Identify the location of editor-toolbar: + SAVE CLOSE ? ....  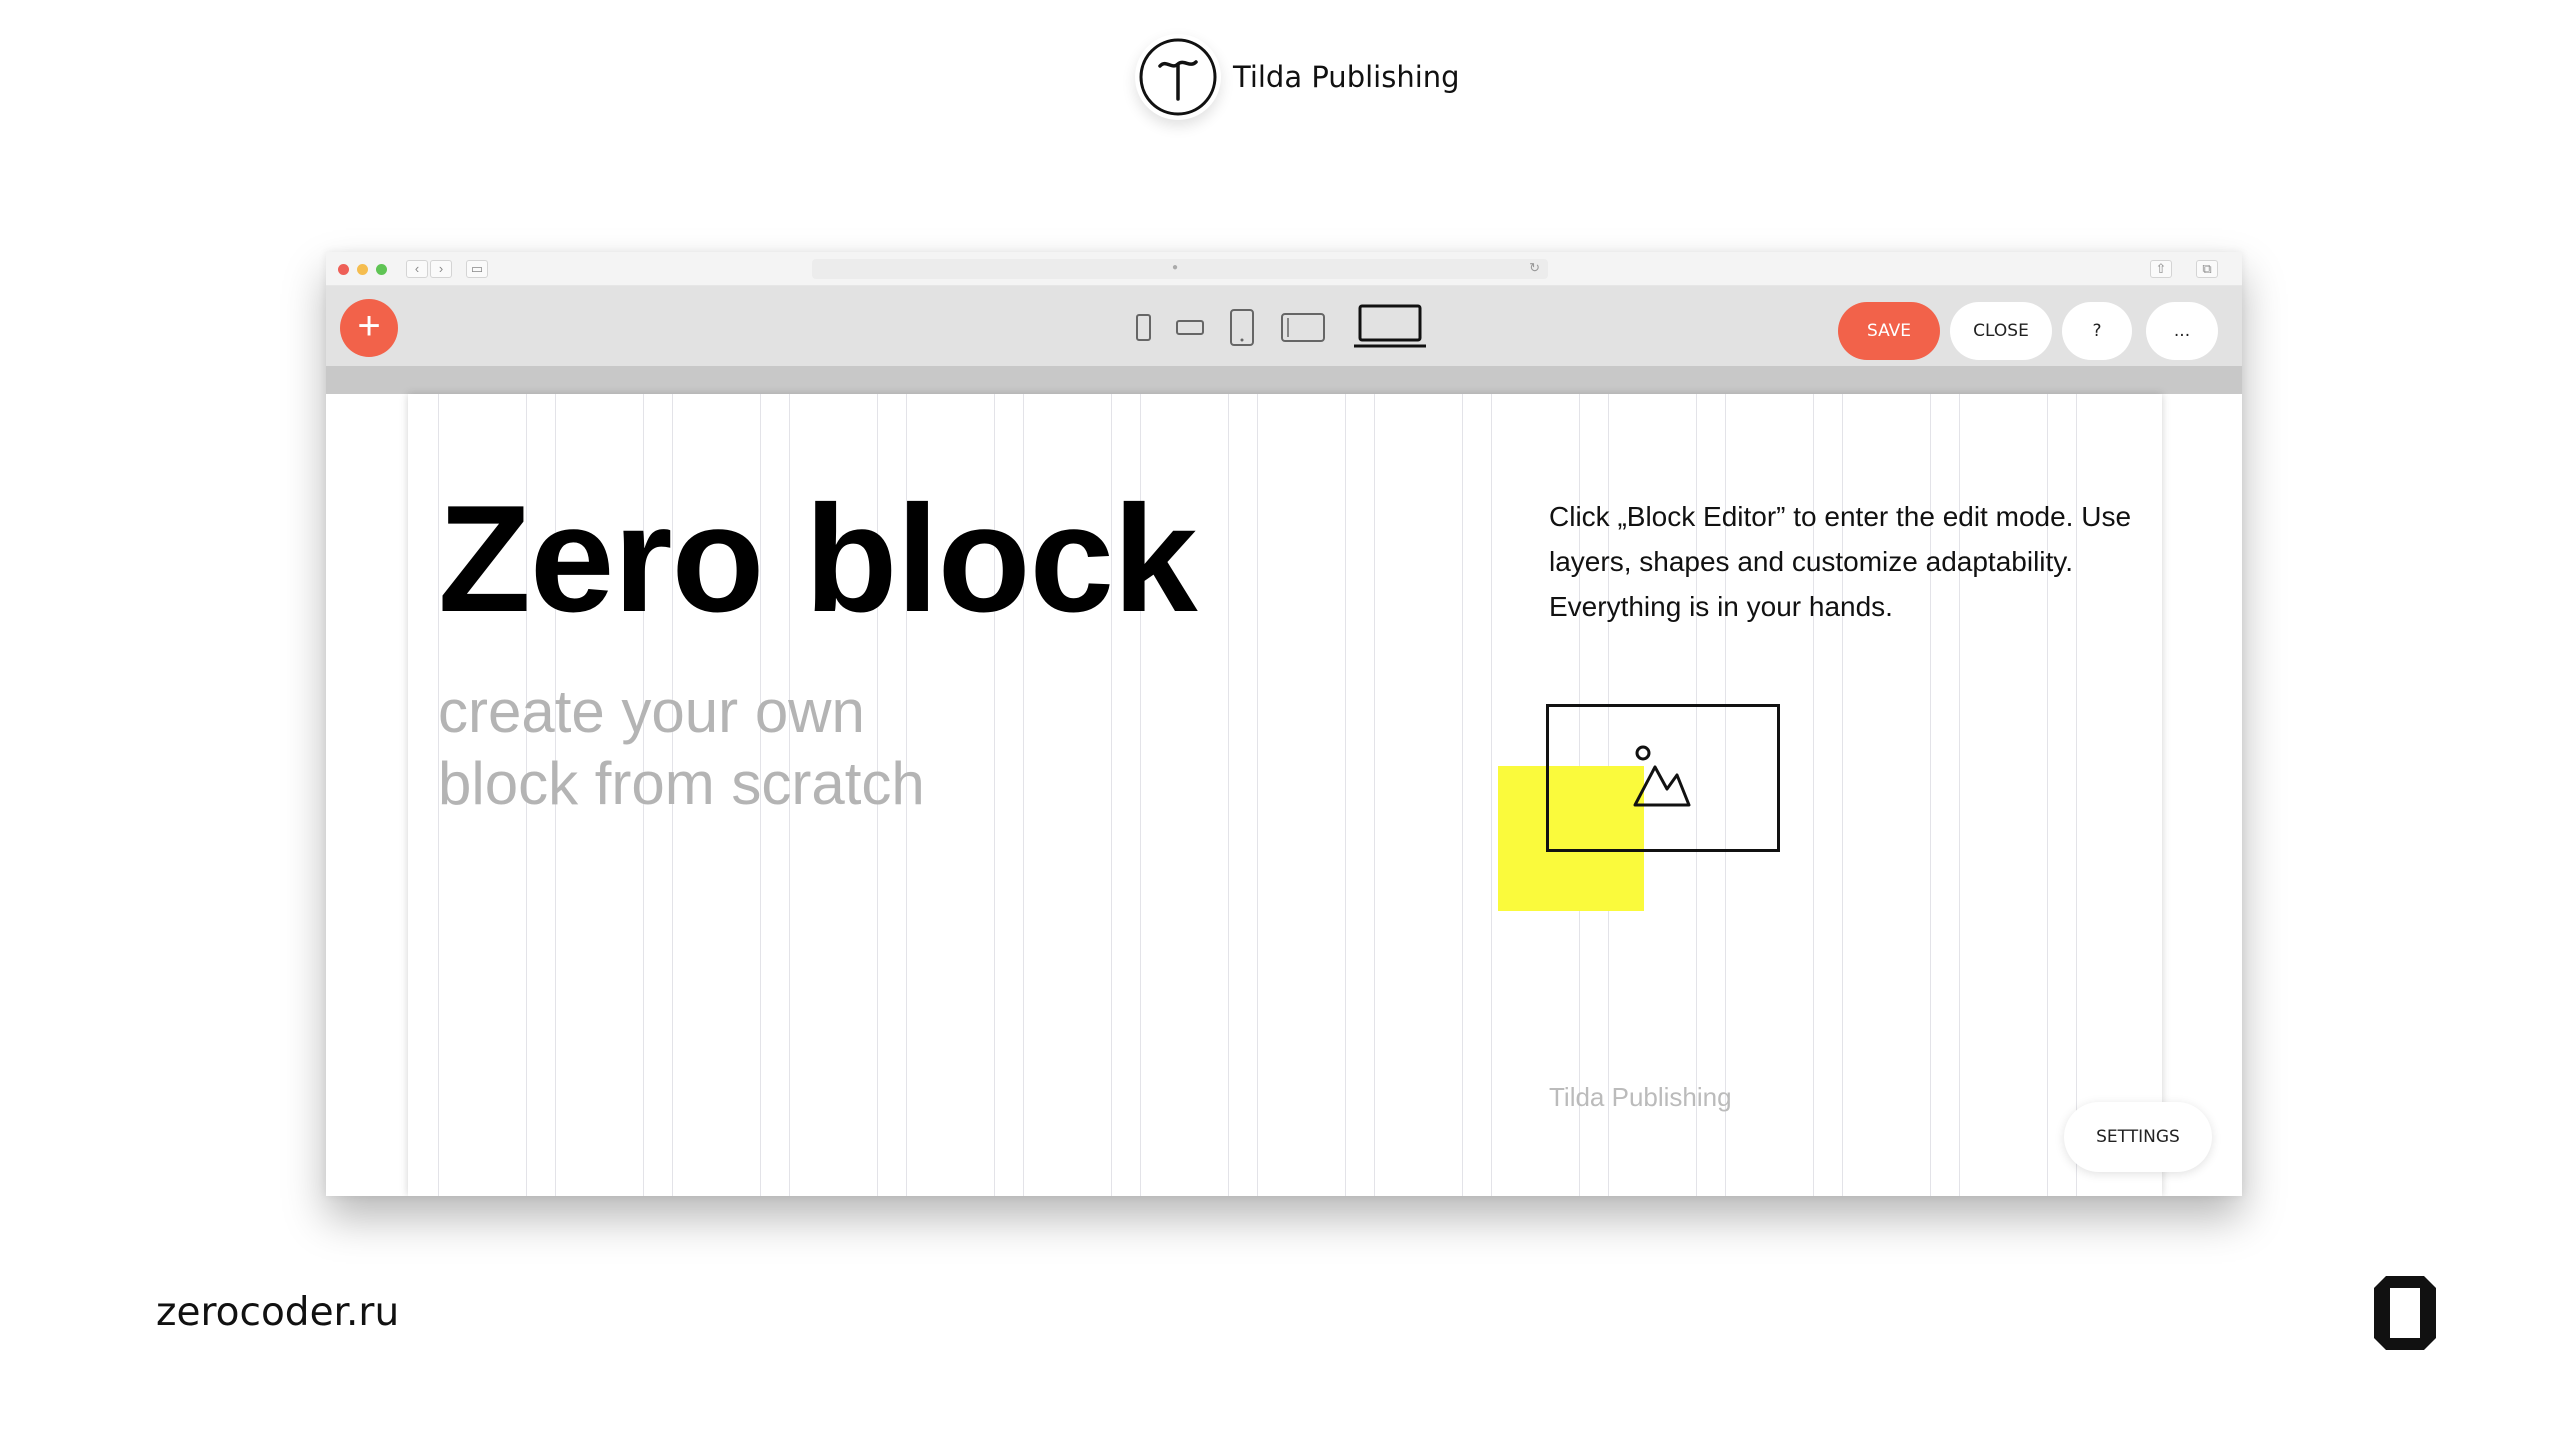
(1284, 326).